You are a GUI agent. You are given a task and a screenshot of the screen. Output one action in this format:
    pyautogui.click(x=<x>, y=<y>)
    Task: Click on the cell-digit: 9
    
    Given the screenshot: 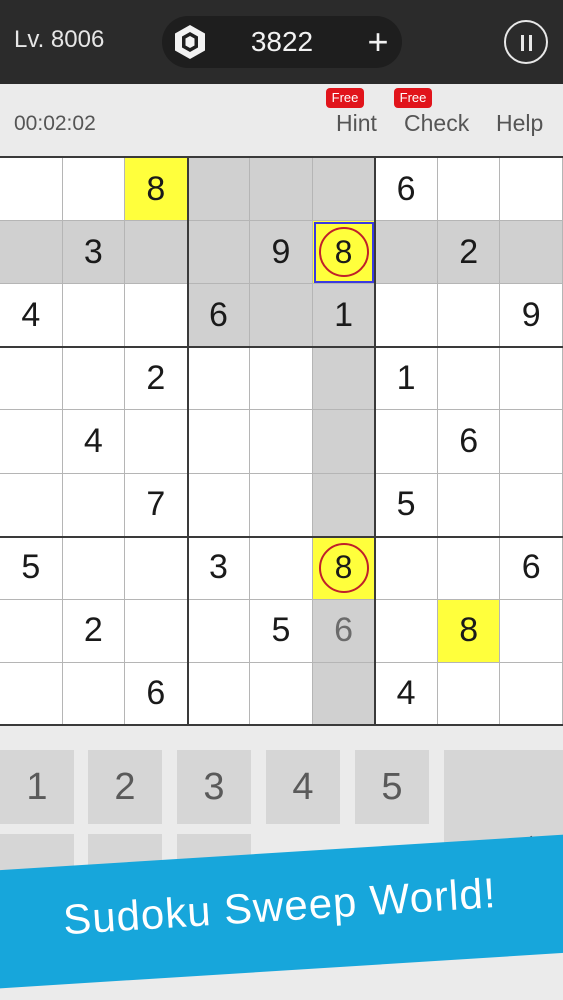 What is the action you would take?
    pyautogui.click(x=531, y=314)
    